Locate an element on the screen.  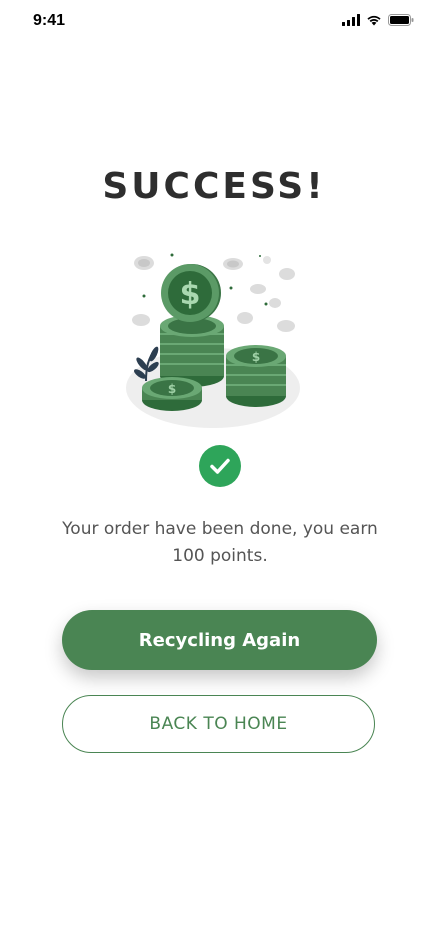
page-title: SUCCESS! is located at coordinates (214, 186).